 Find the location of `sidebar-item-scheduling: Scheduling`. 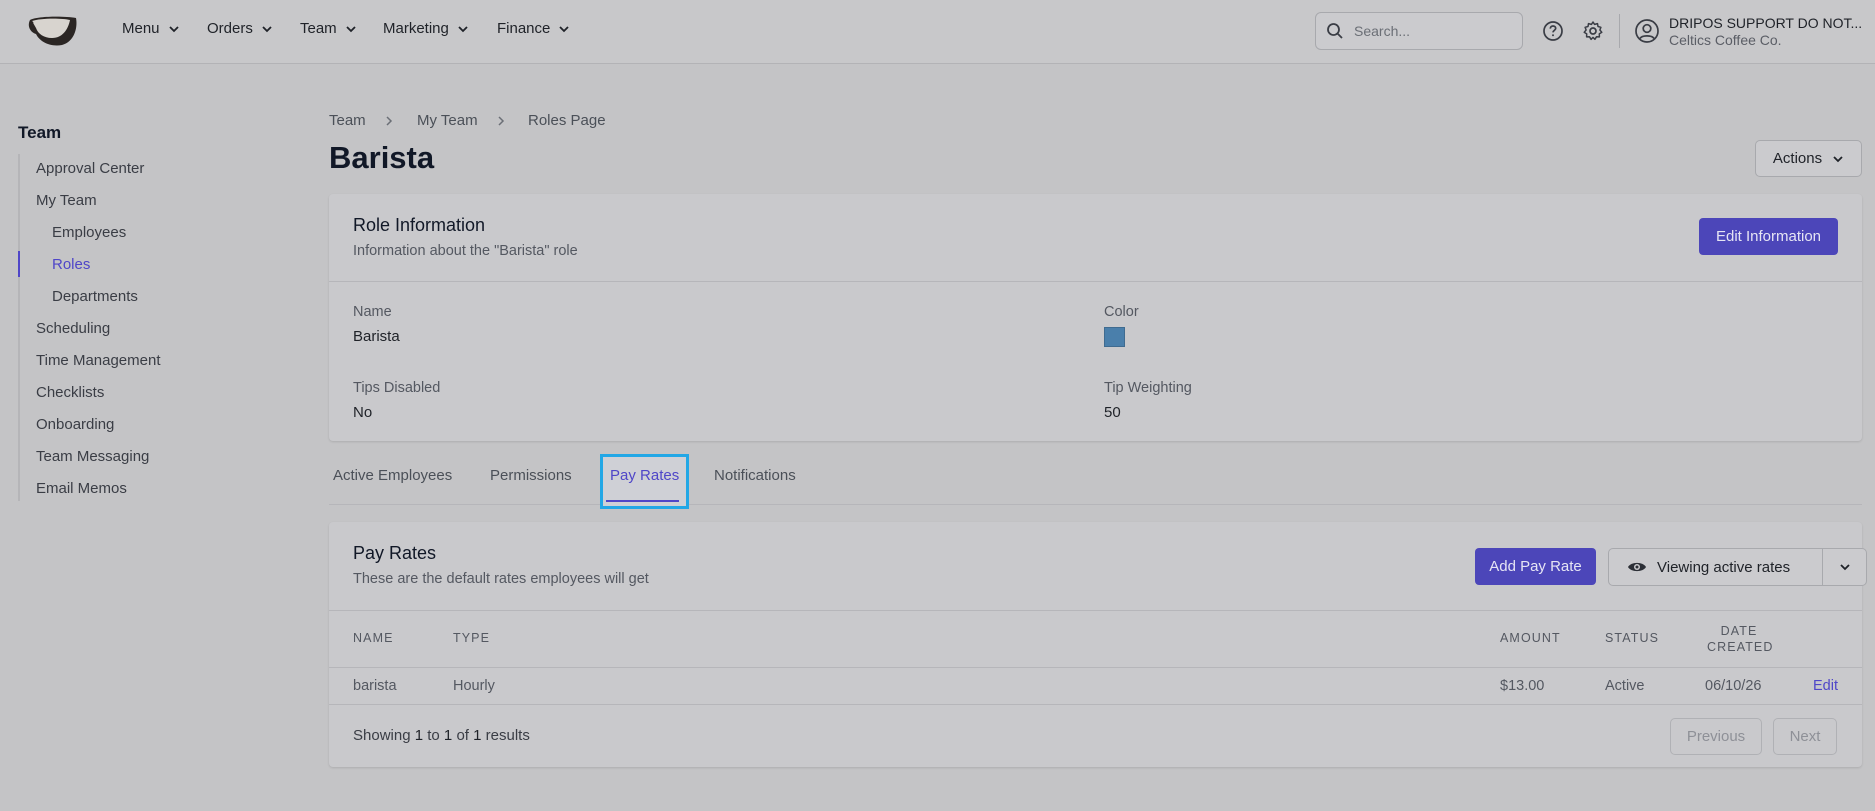

sidebar-item-scheduling: Scheduling is located at coordinates (73, 328).